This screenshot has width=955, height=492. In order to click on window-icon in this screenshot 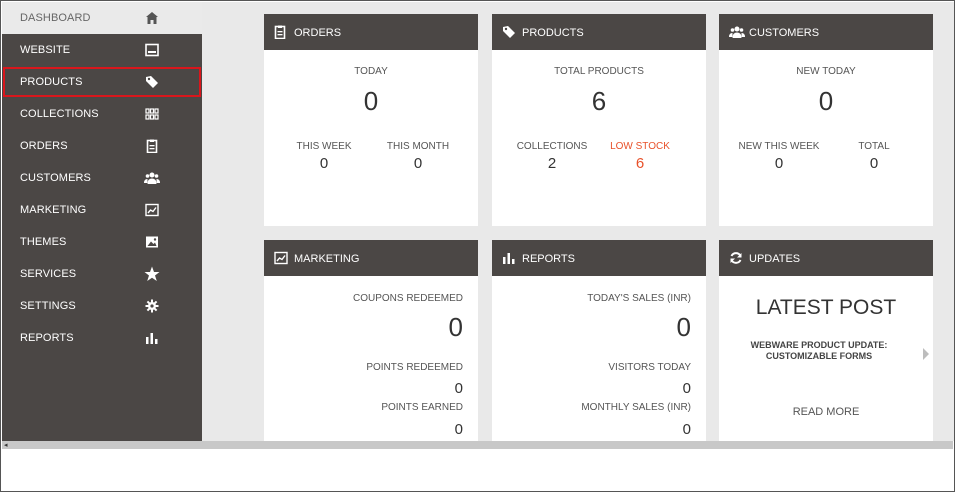, I will do `click(152, 50)`.